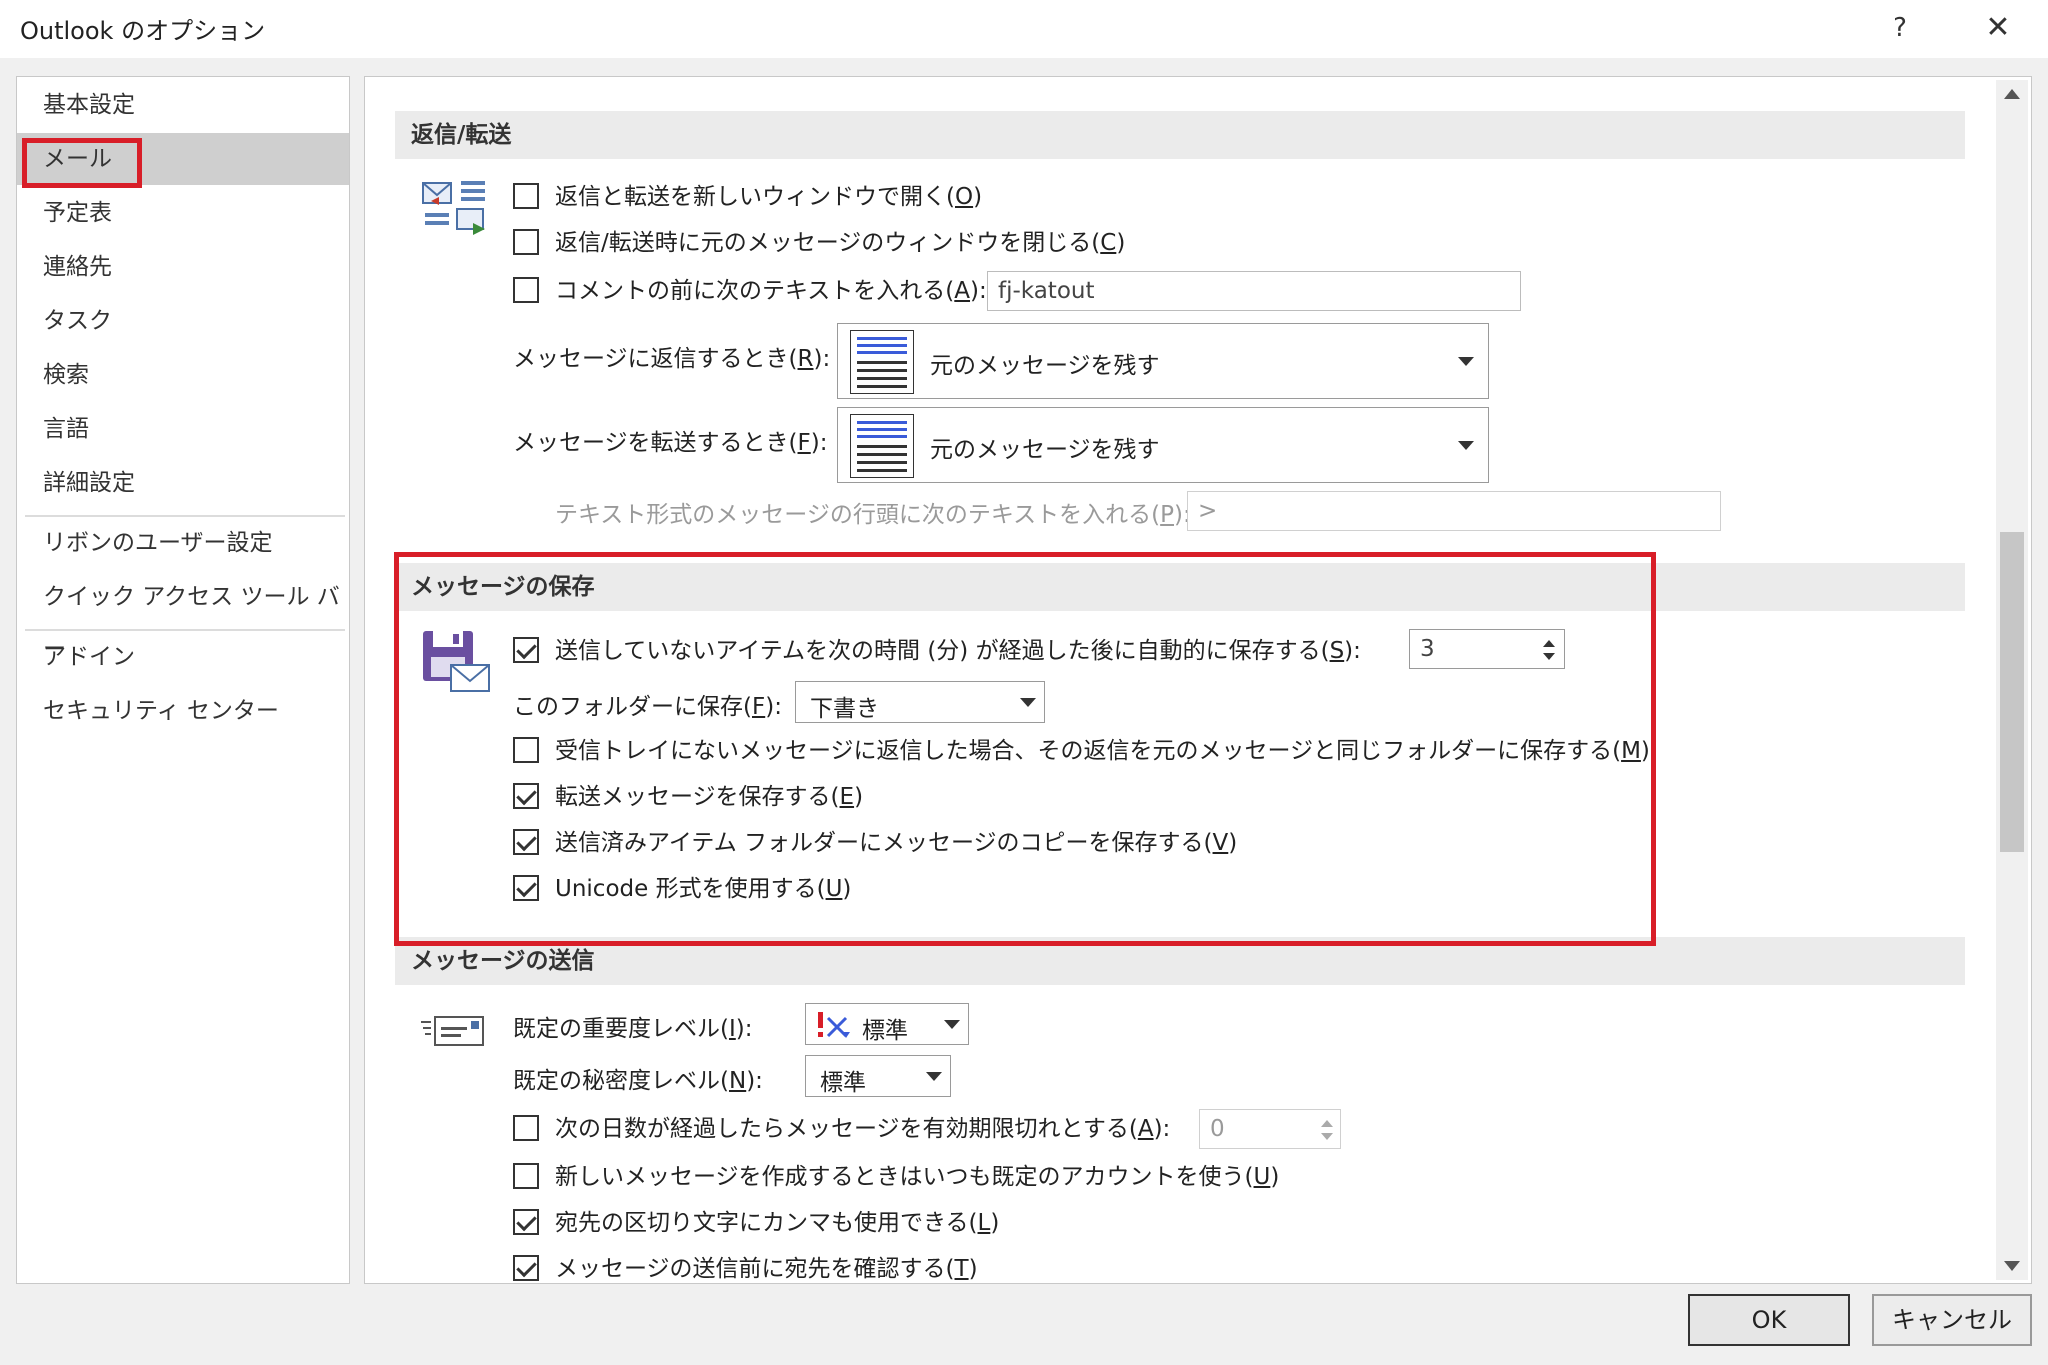 This screenshot has width=2048, height=1365. Describe the element at coordinates (526, 1128) in the screenshot. I see `expire-checkbox` at that location.